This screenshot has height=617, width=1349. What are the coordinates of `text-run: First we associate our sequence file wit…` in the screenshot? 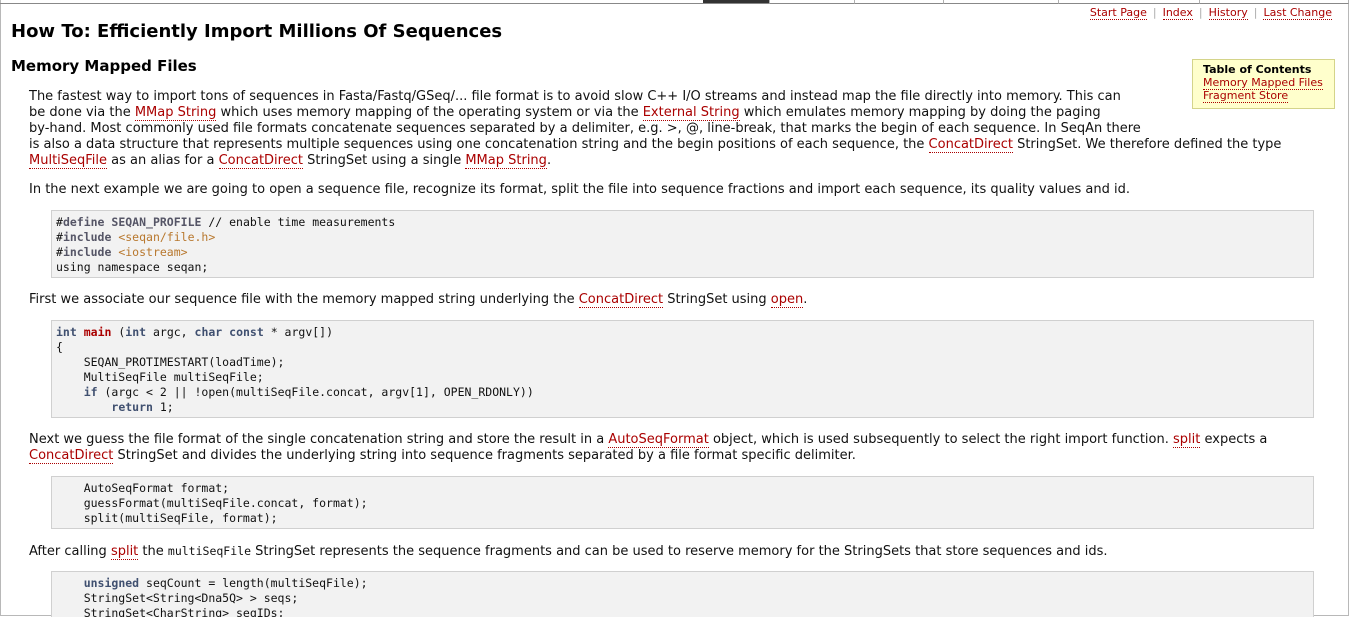 It's located at (304, 299).